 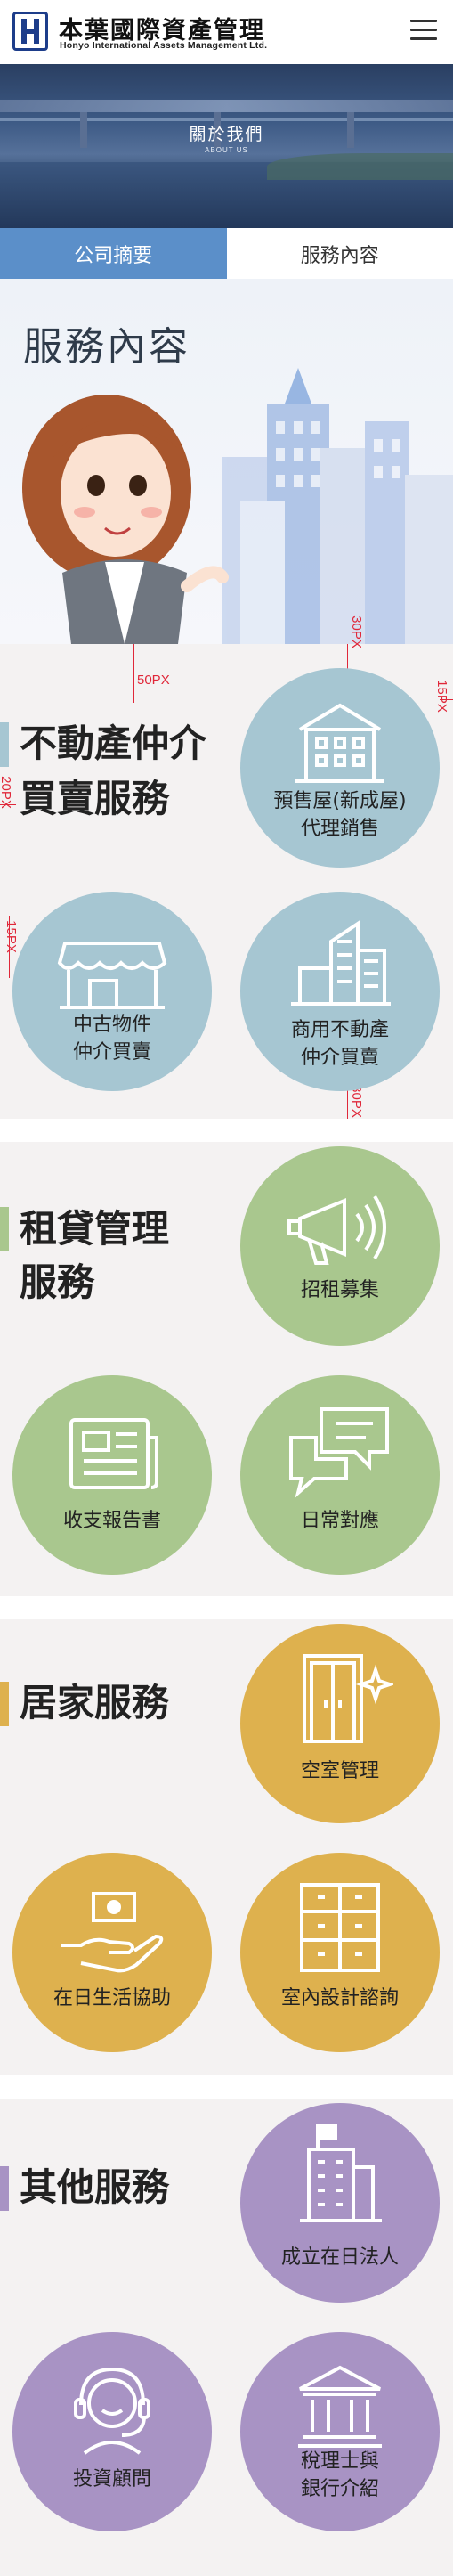 What do you see at coordinates (113, 743) in the screenshot?
I see `section-title: 不動產仲介` at bounding box center [113, 743].